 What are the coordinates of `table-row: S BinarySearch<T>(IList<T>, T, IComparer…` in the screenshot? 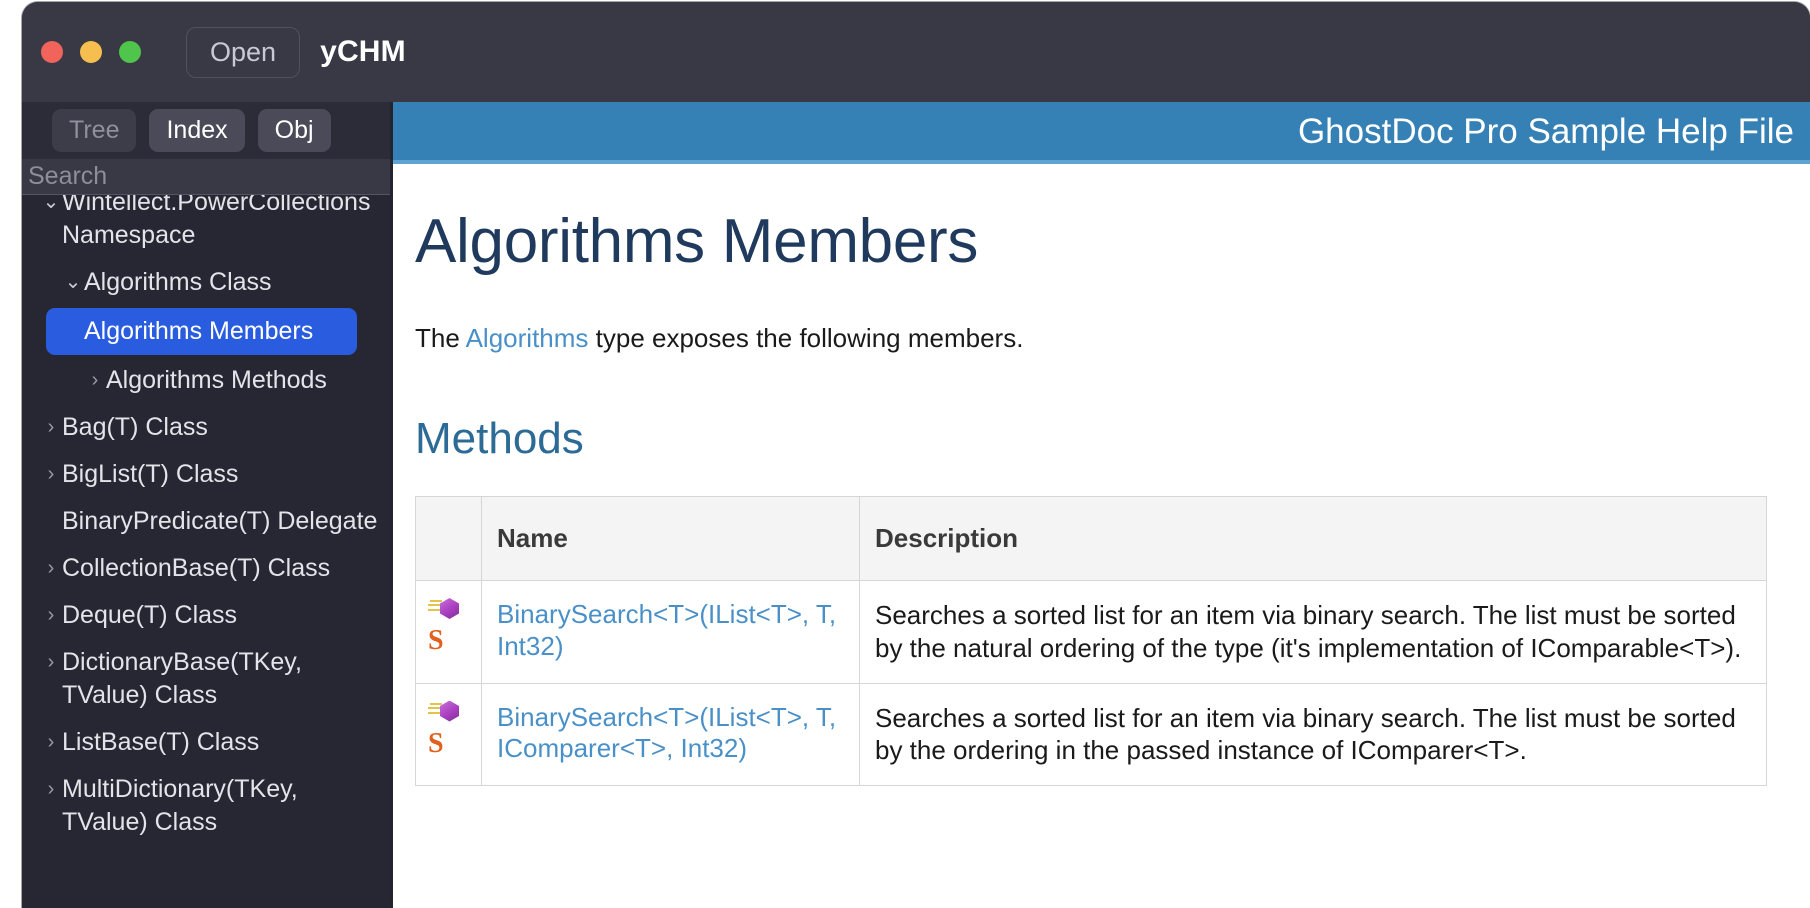 It's located at (1091, 734).